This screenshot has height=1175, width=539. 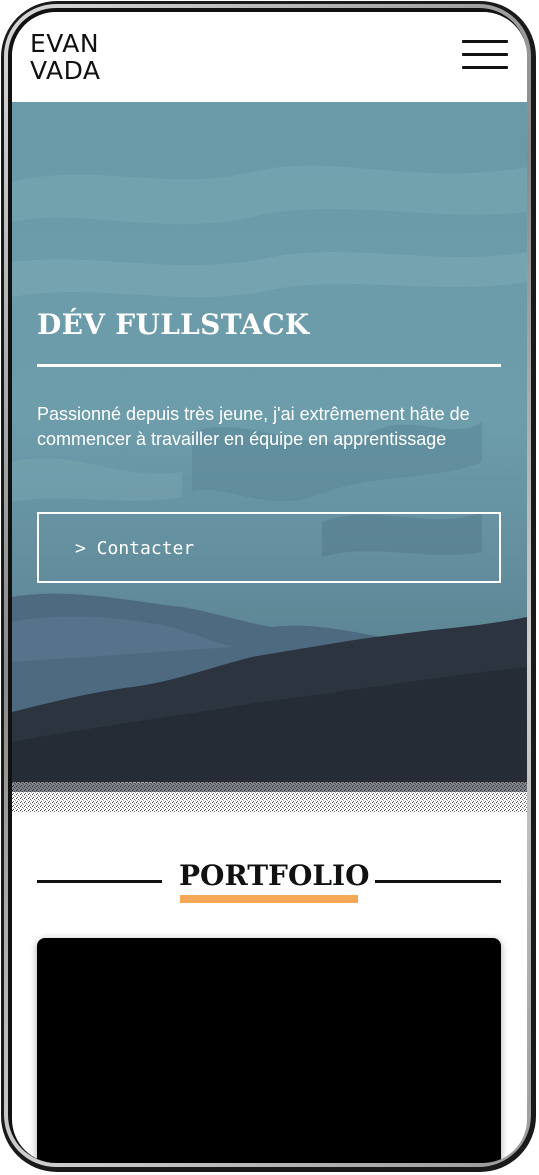 I want to click on contact-button-label: > Contacter, so click(x=135, y=548).